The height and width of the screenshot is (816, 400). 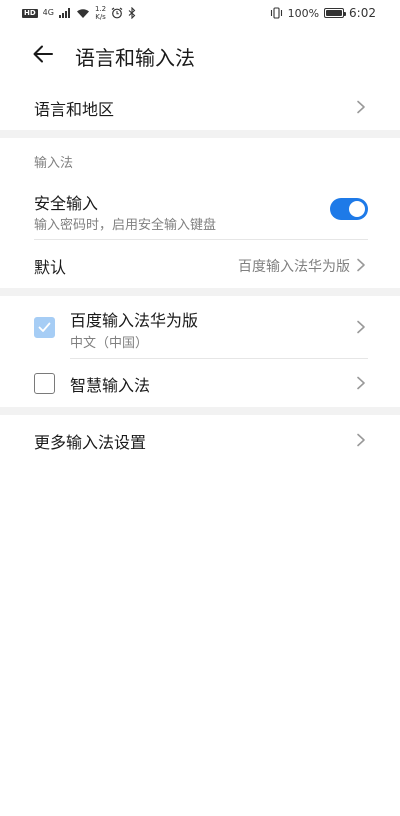 I want to click on input-method-item-smart: 智慧输入法, so click(x=200, y=383).